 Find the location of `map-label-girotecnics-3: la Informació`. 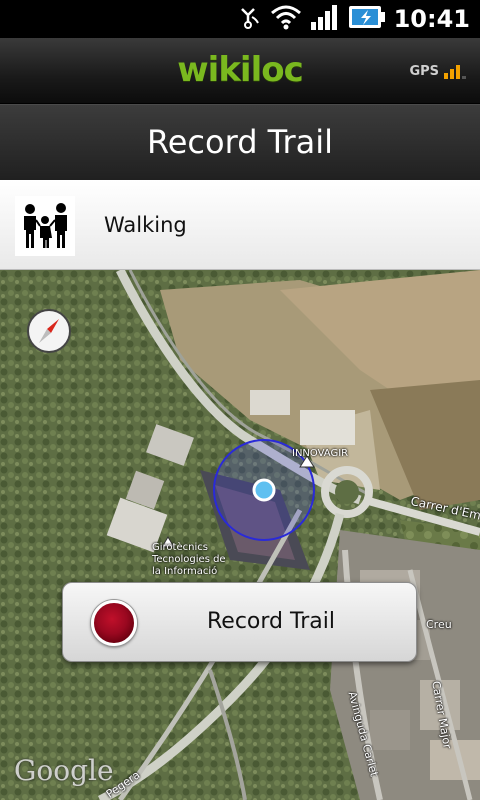

map-label-girotecnics-3: la Informació is located at coordinates (185, 571).